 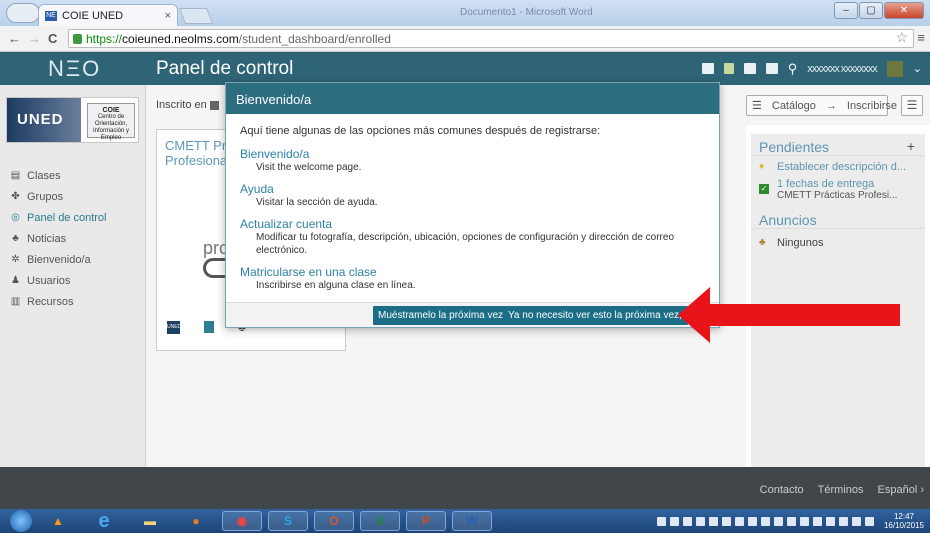 I want to click on catalog-button: Catálogo, so click(x=794, y=106).